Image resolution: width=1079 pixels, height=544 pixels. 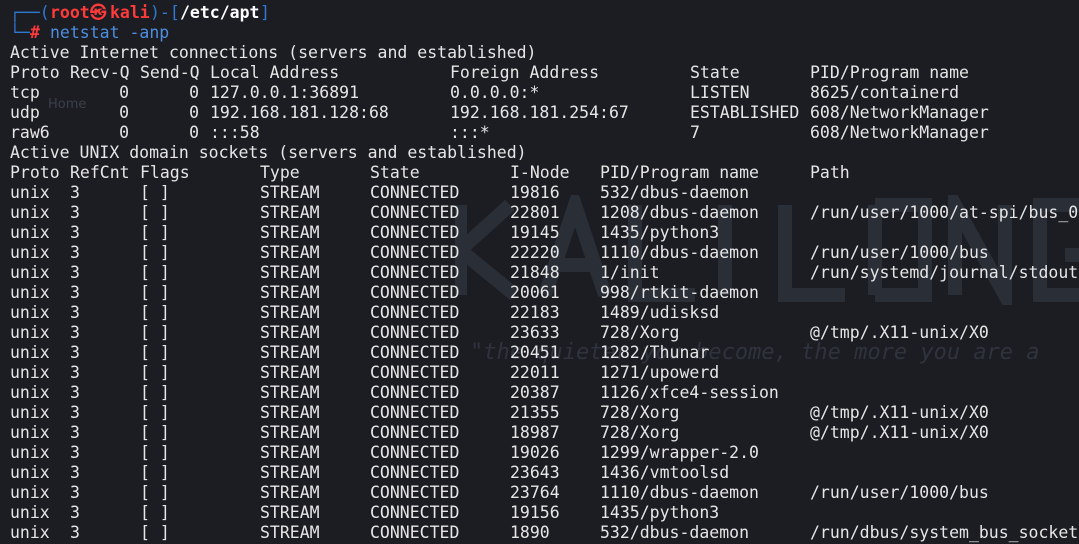 I want to click on command-text: netstat -anp, so click(x=110, y=32).